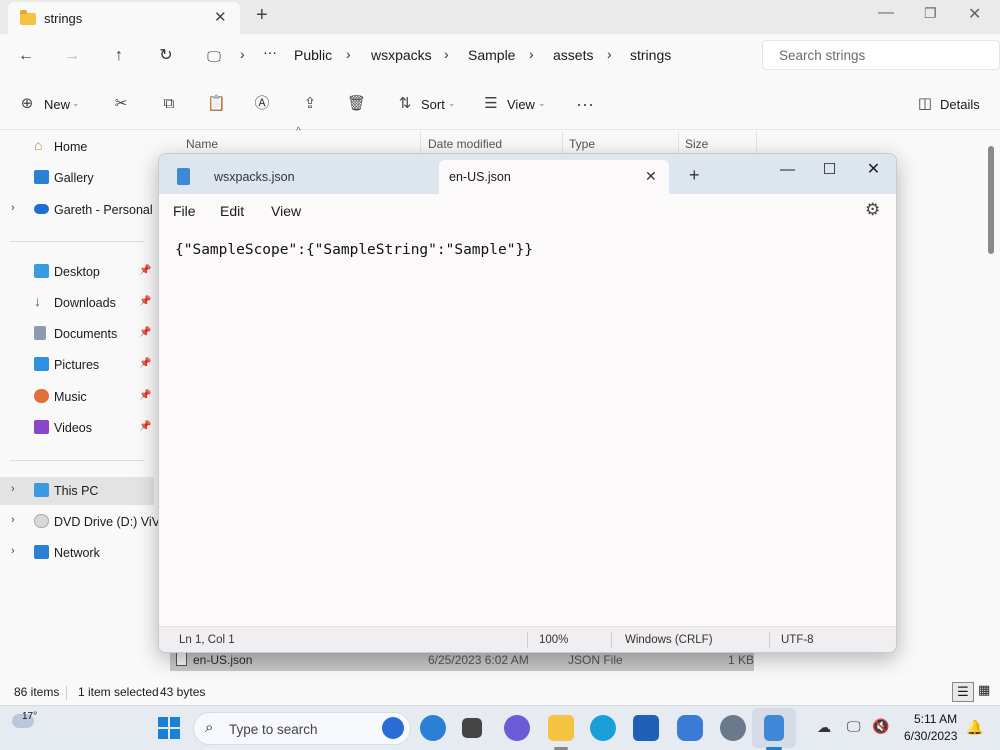 The image size is (1000, 750). Describe the element at coordinates (741, 660) in the screenshot. I see `file-size: 1 KB` at that location.